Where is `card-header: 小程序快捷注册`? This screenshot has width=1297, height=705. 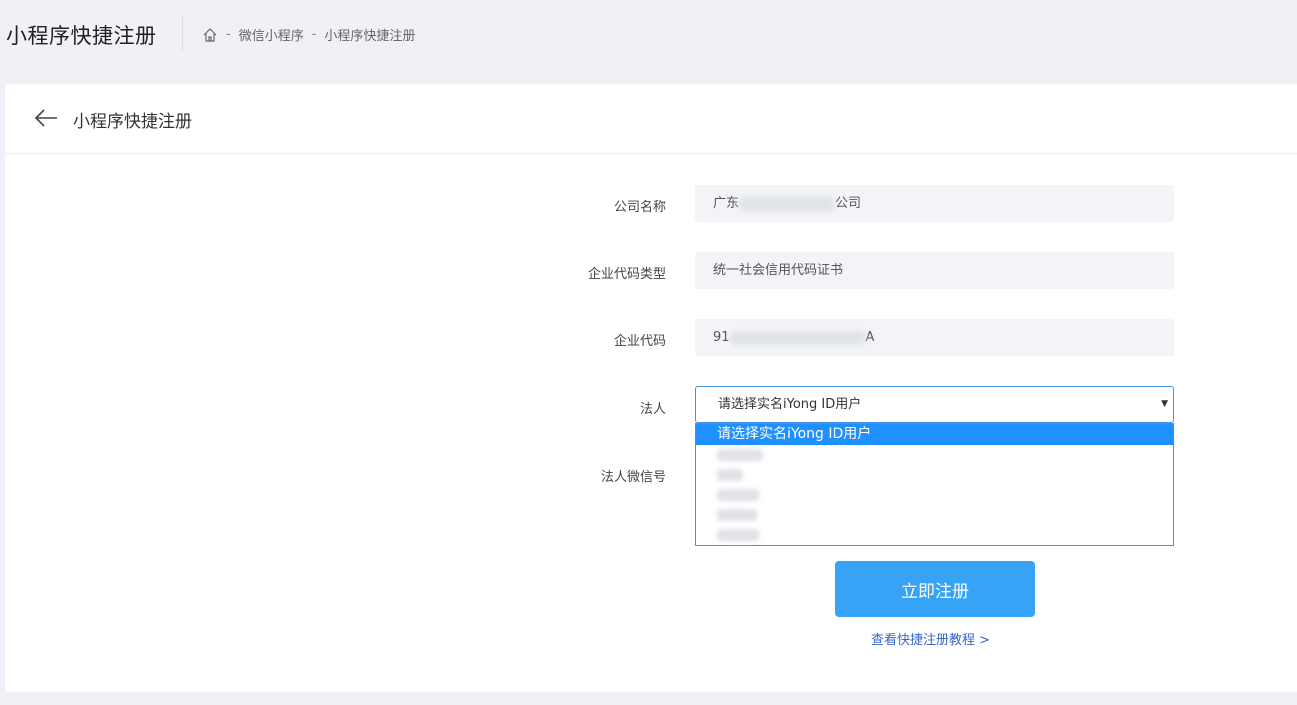 card-header: 小程序快捷注册 is located at coordinates (651, 119).